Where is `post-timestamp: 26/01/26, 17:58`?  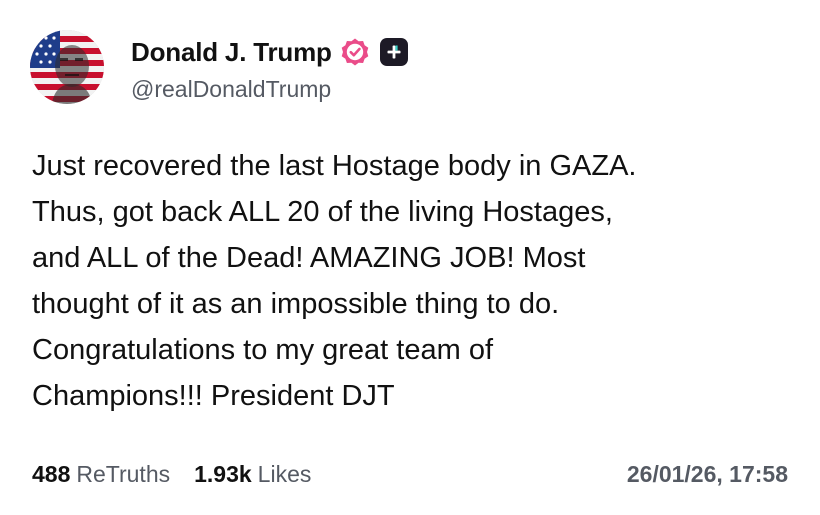
post-timestamp: 26/01/26, 17:58 is located at coordinates (707, 474).